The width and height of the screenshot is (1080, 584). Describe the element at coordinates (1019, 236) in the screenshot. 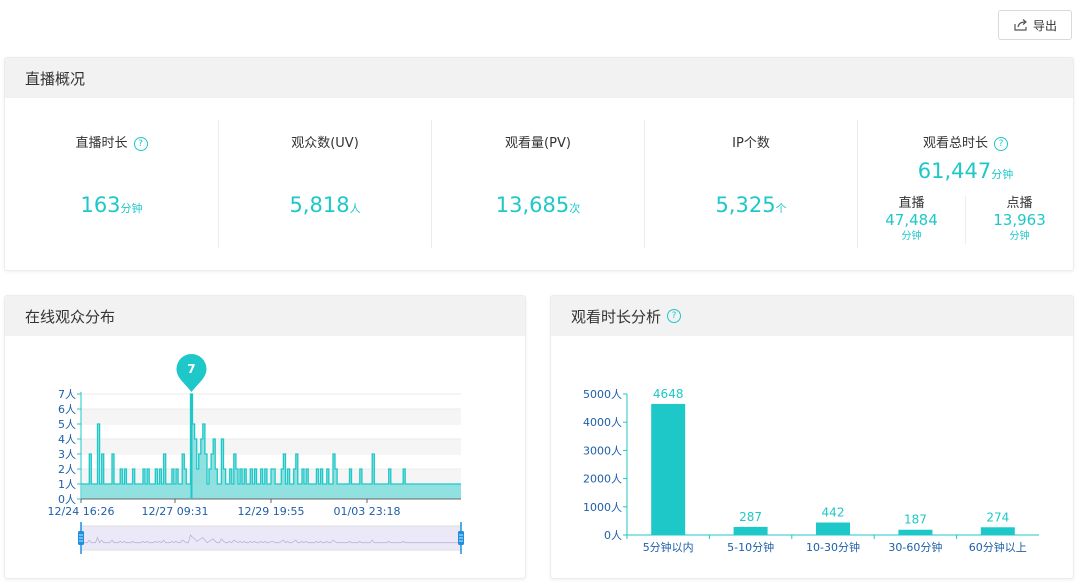

I see `vod-unit: 分钟` at that location.